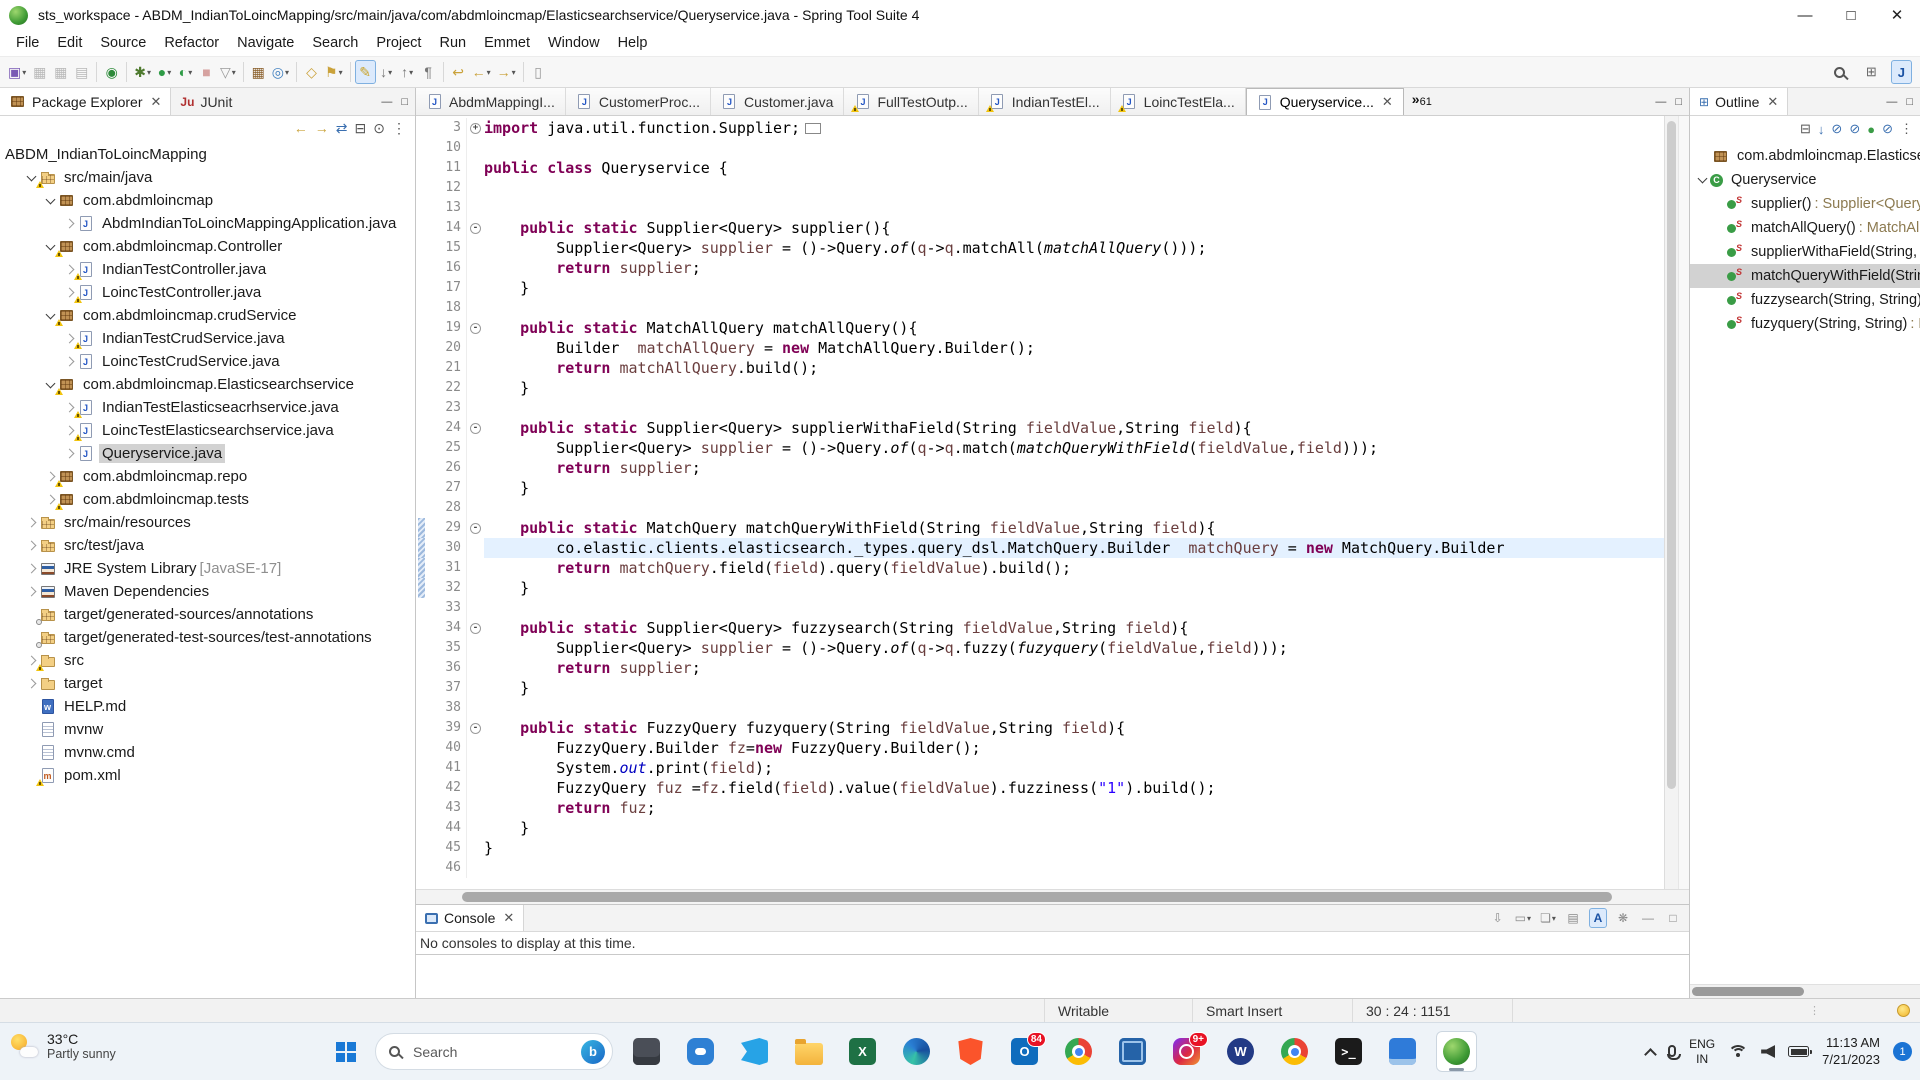 The width and height of the screenshot is (1920, 1080). Describe the element at coordinates (207, 476) in the screenshot. I see `tree-item: com.abdmloincmap.repo` at that location.